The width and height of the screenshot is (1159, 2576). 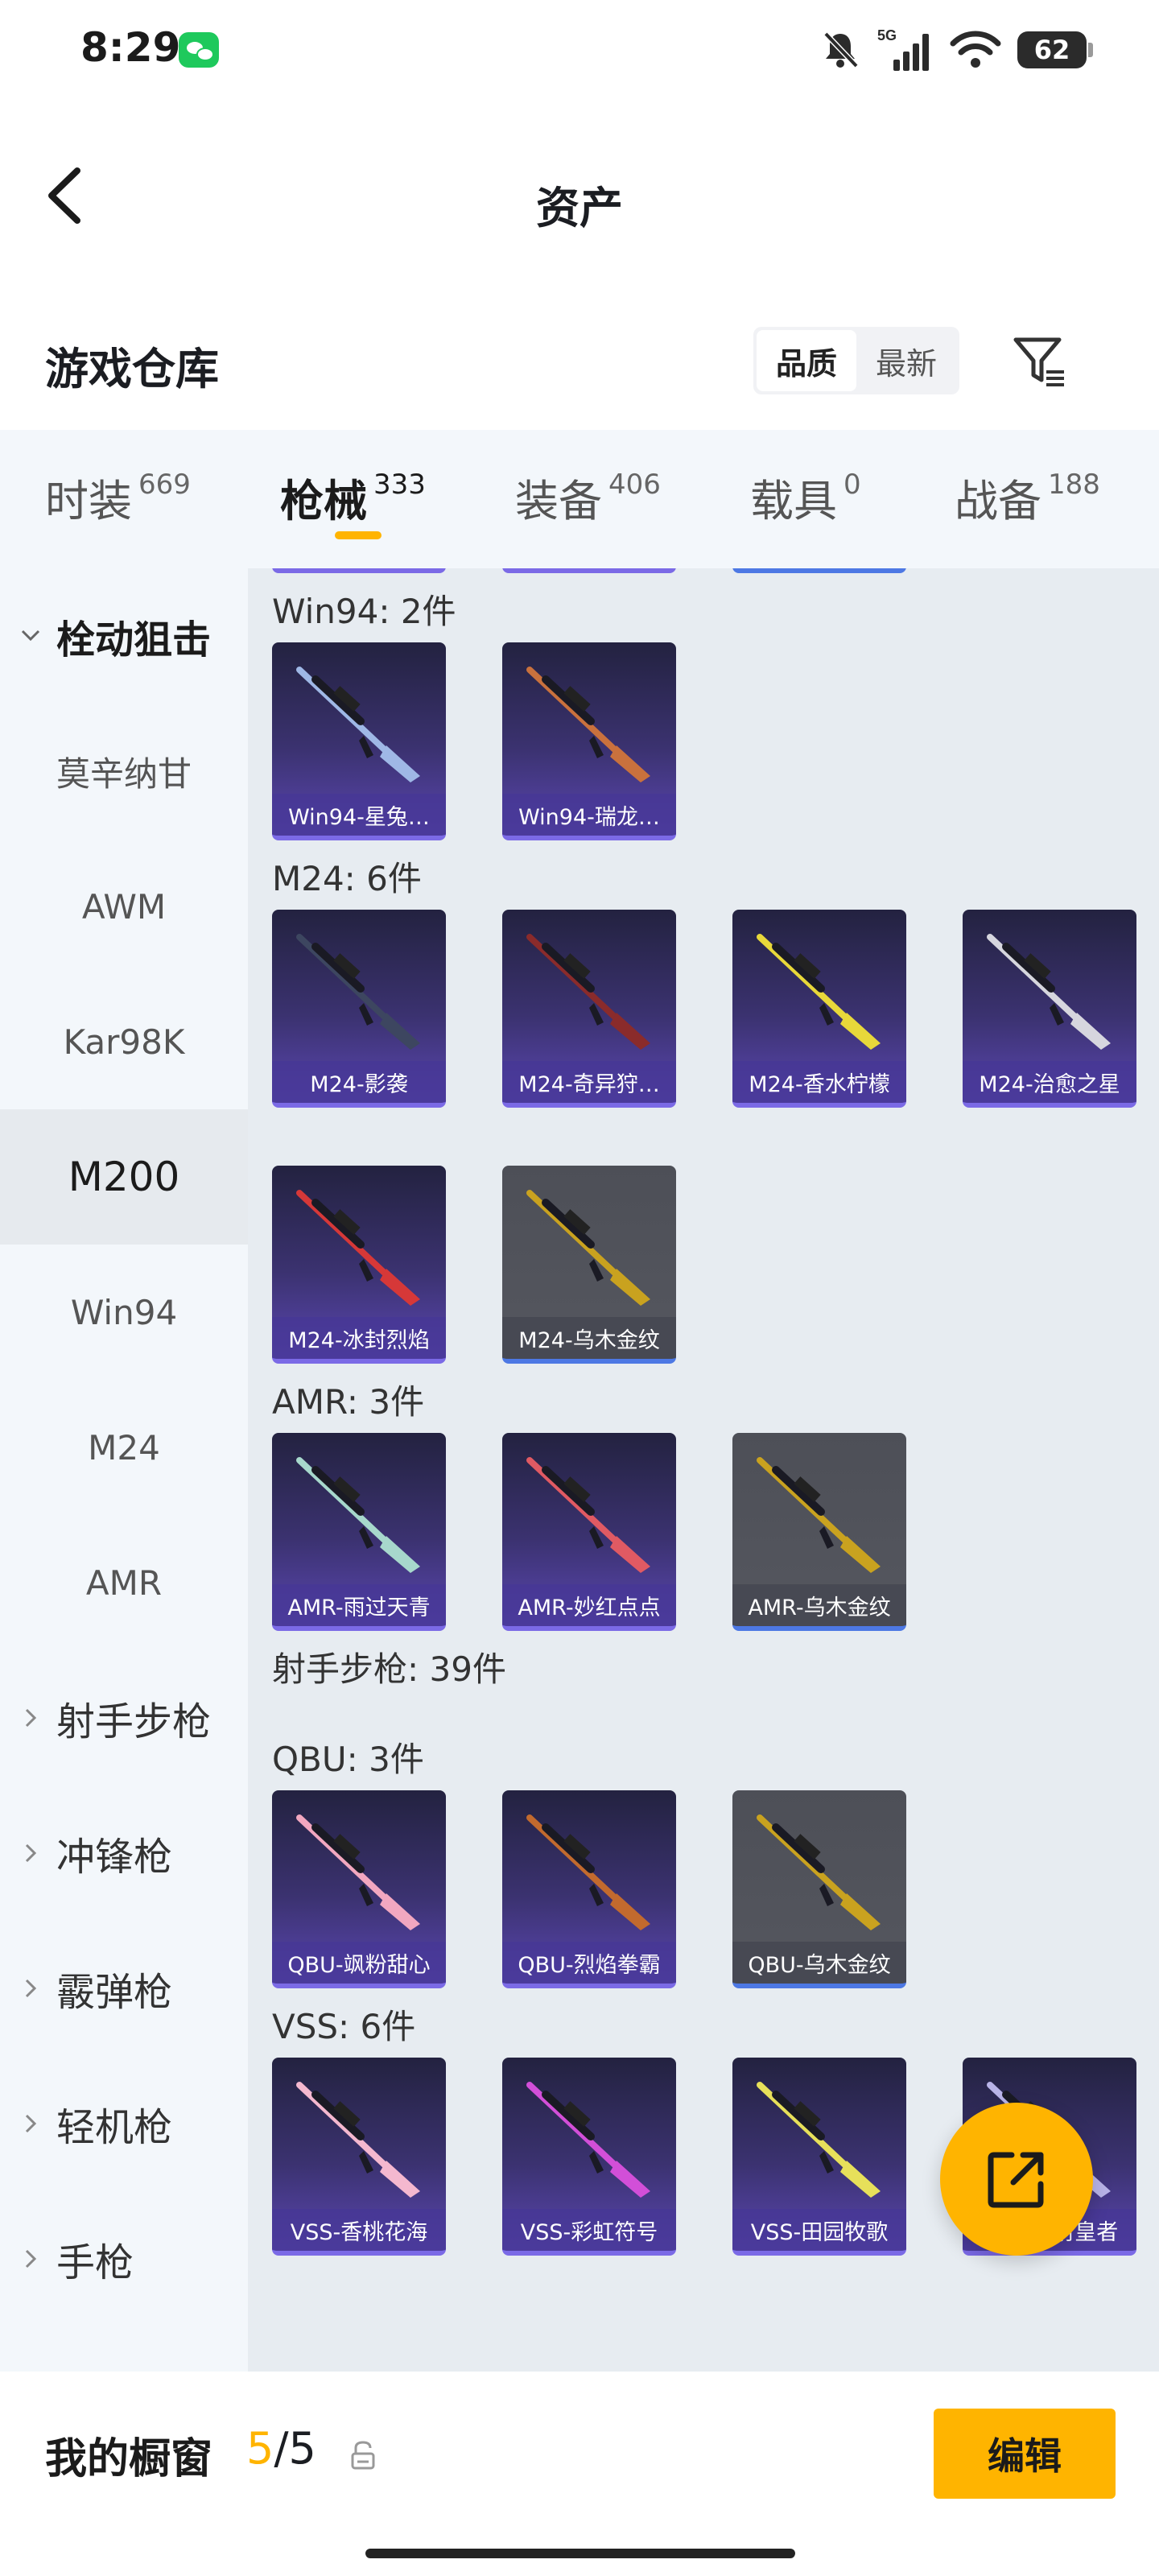 I want to click on skin-card: M24-治愈之星, so click(x=1049, y=1009).